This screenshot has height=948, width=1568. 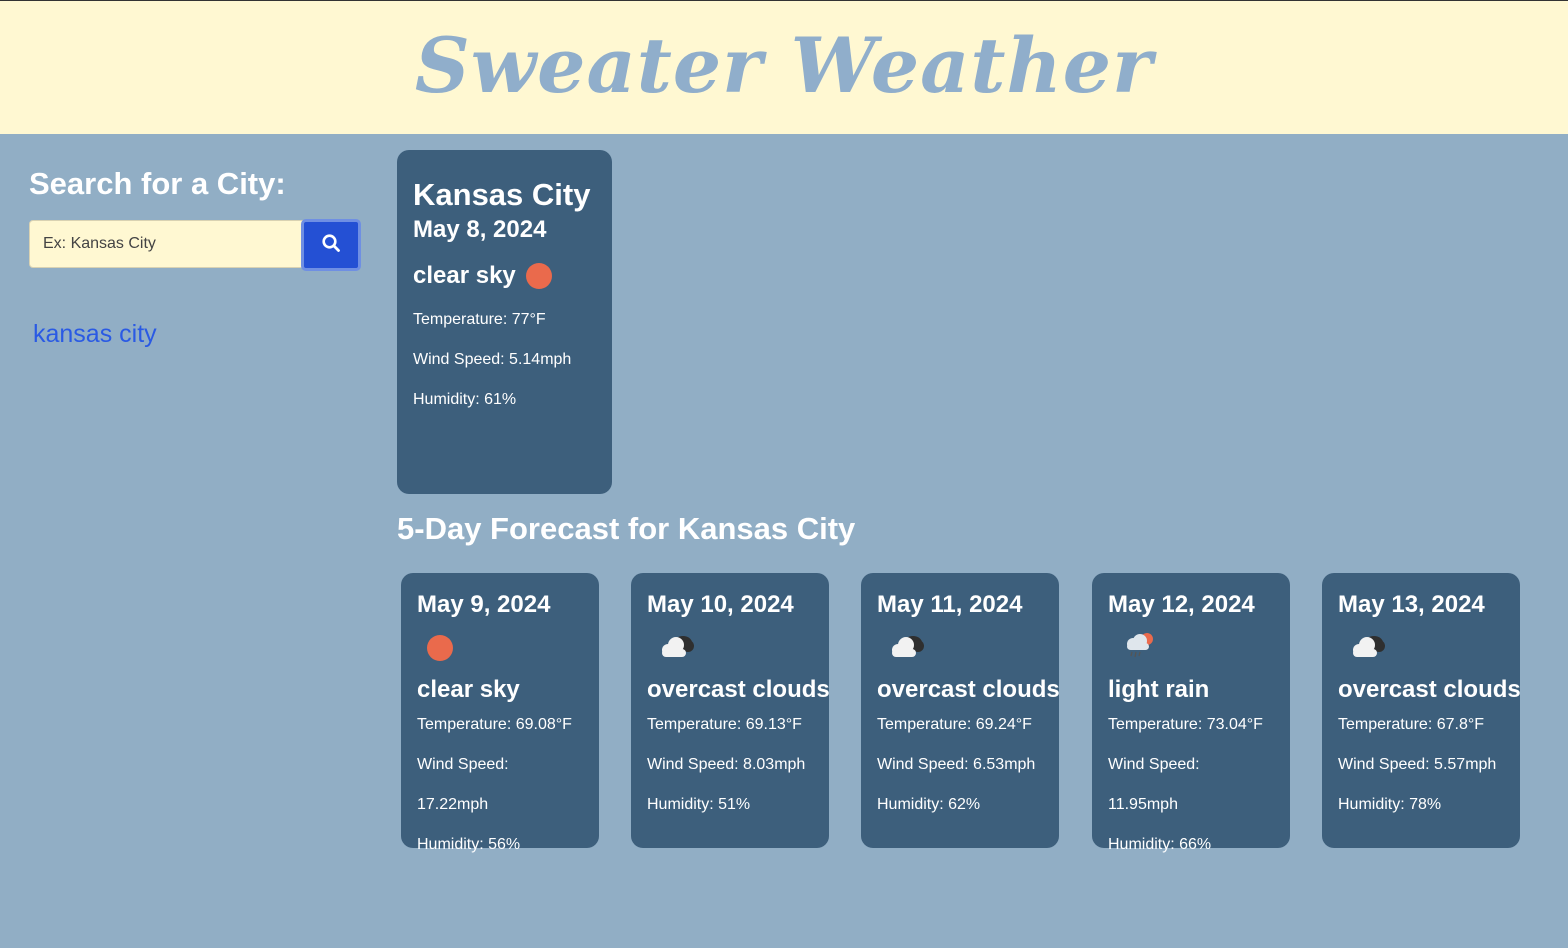 I want to click on forecast-temperature: Temperature: 69.13°F, so click(x=724, y=724).